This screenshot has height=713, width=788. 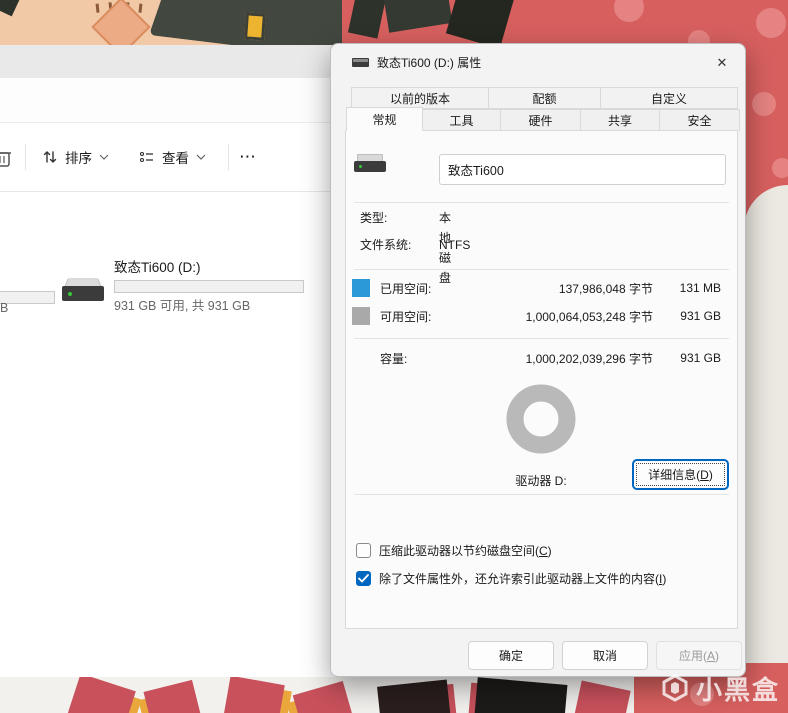 What do you see at coordinates (541, 419) in the screenshot?
I see `disk-usage-donut-chart` at bounding box center [541, 419].